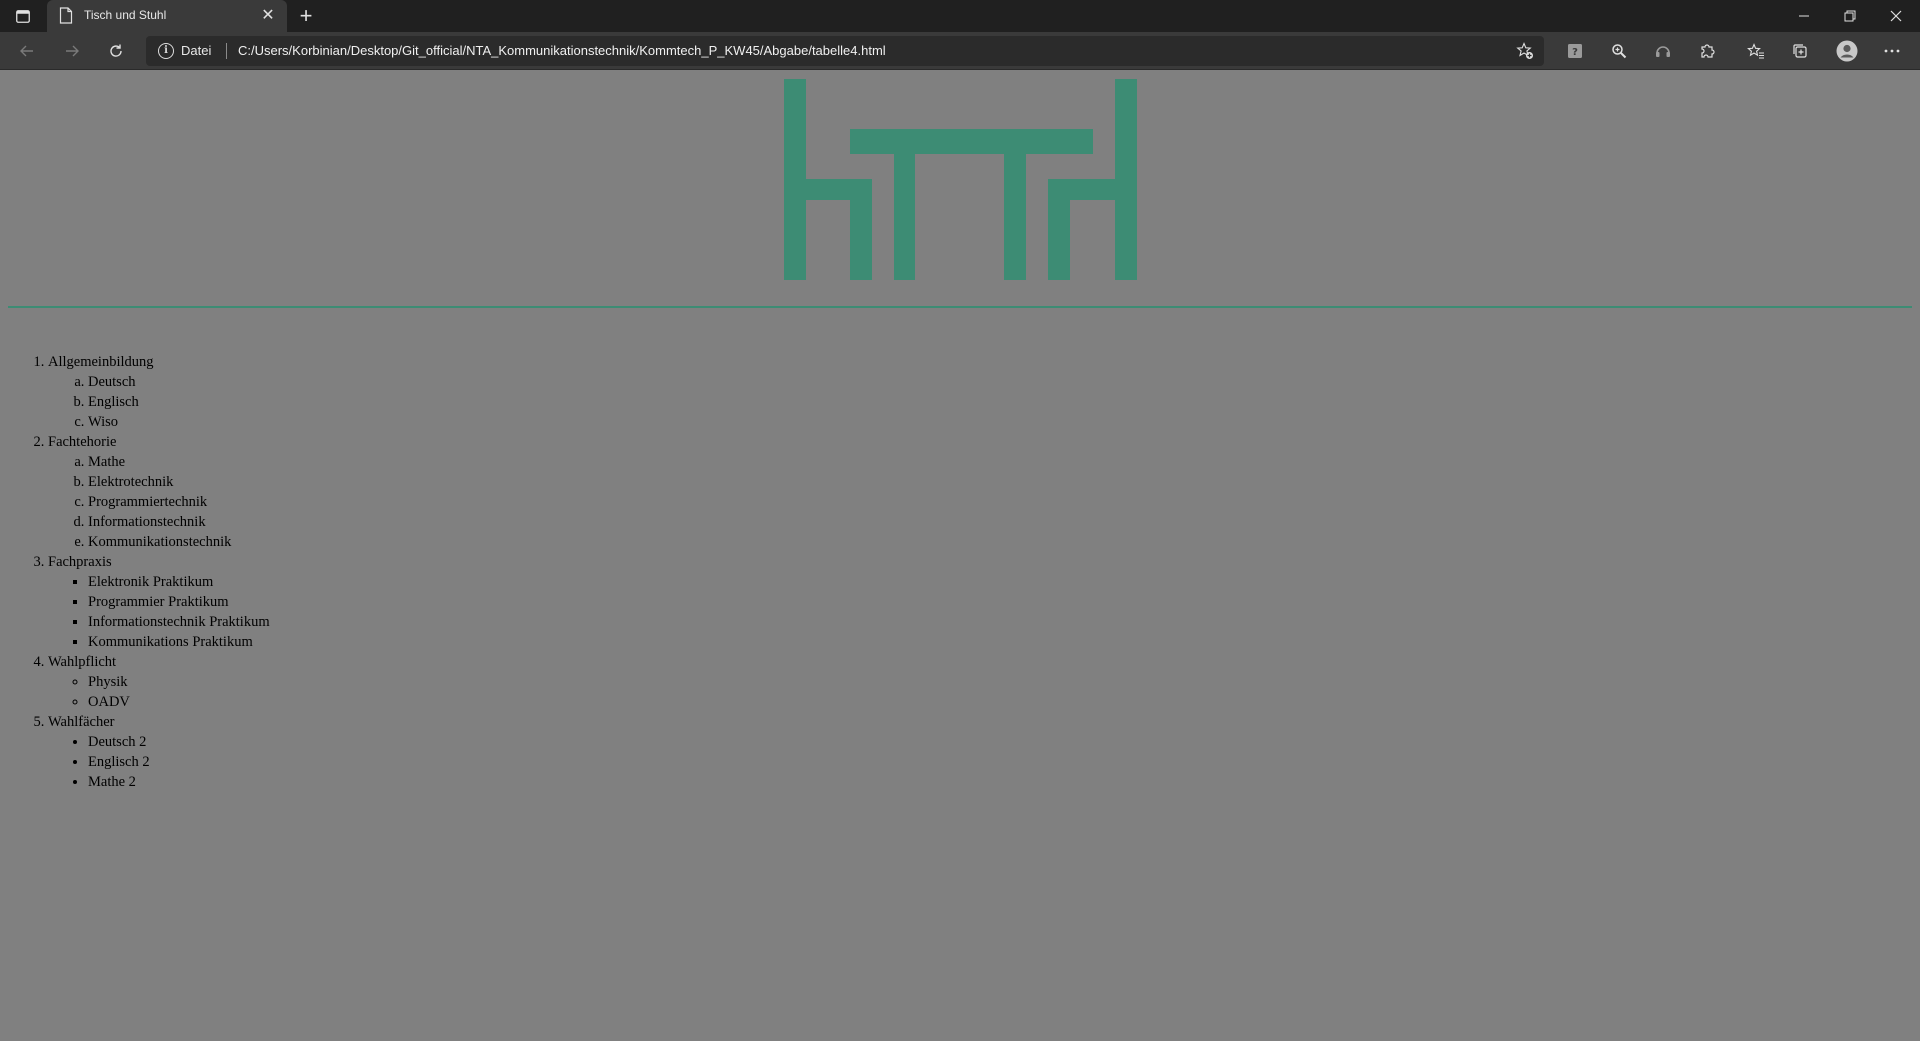 The image size is (1920, 1041). What do you see at coordinates (179, 782) in the screenshot?
I see `course-item: Mathe 2` at bounding box center [179, 782].